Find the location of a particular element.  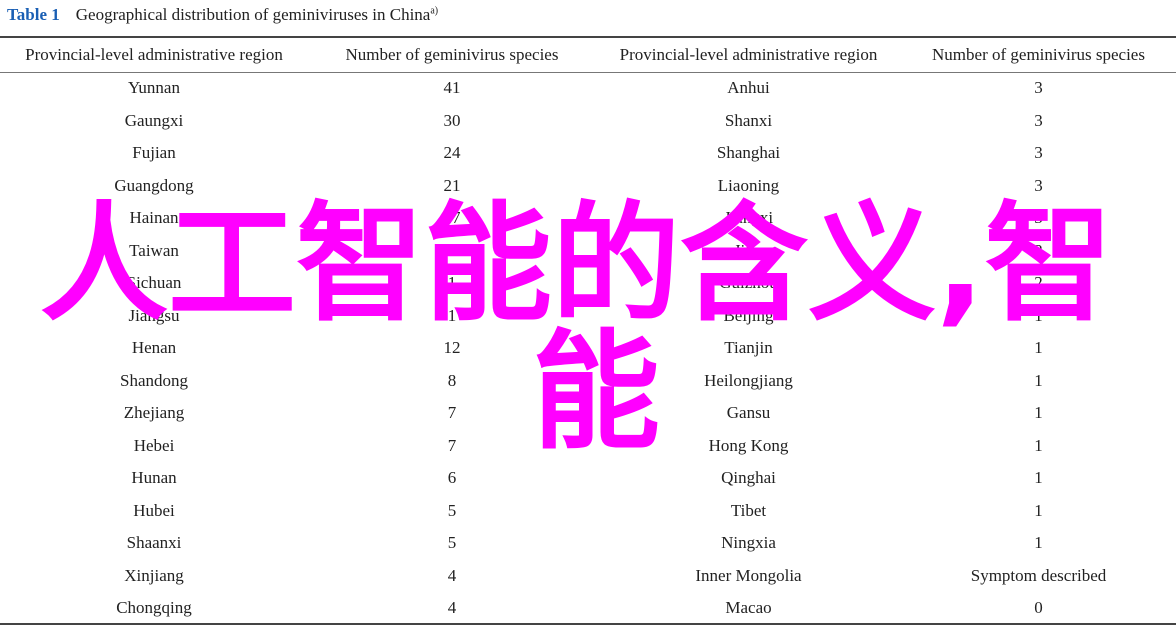

region-cell: Jiangsu is located at coordinates (154, 315).